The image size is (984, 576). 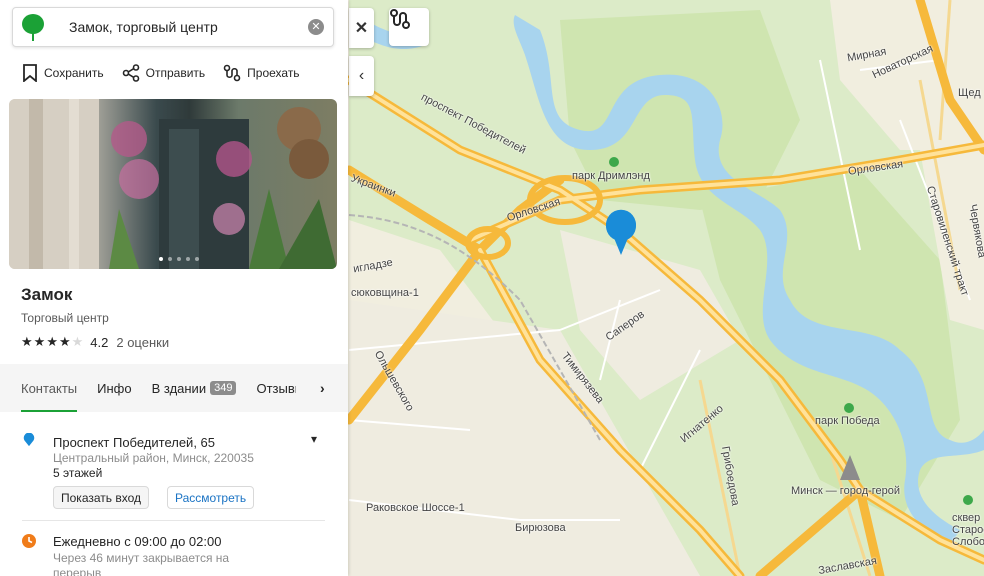 What do you see at coordinates (968, 530) in the screenshot?
I see `map-label: сквер Старостин Слобод` at bounding box center [968, 530].